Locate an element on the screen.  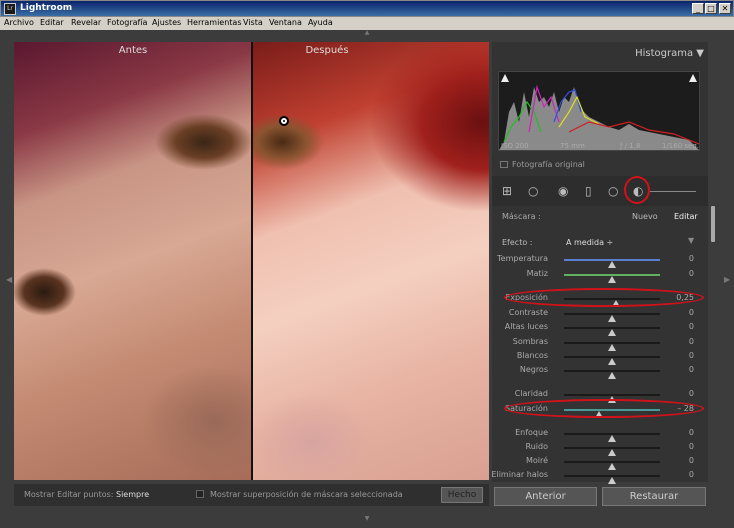
crop-overlay-icon: ⊞ is located at coordinates (507, 191).